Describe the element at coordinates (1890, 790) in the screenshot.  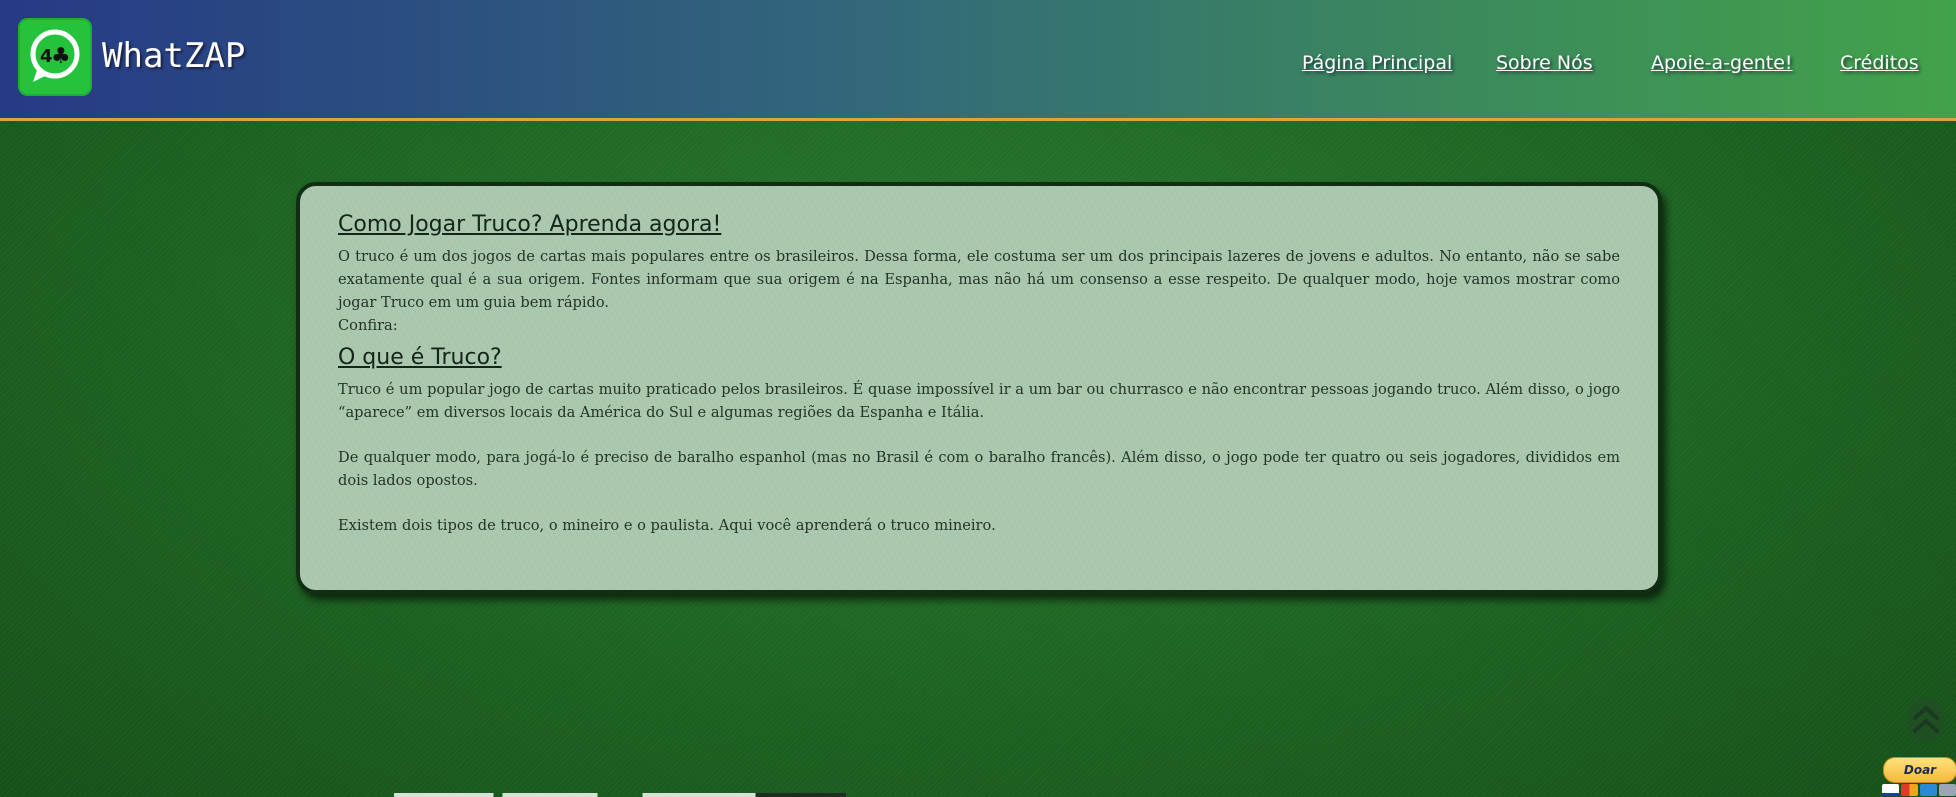
I see `visa-icon` at that location.